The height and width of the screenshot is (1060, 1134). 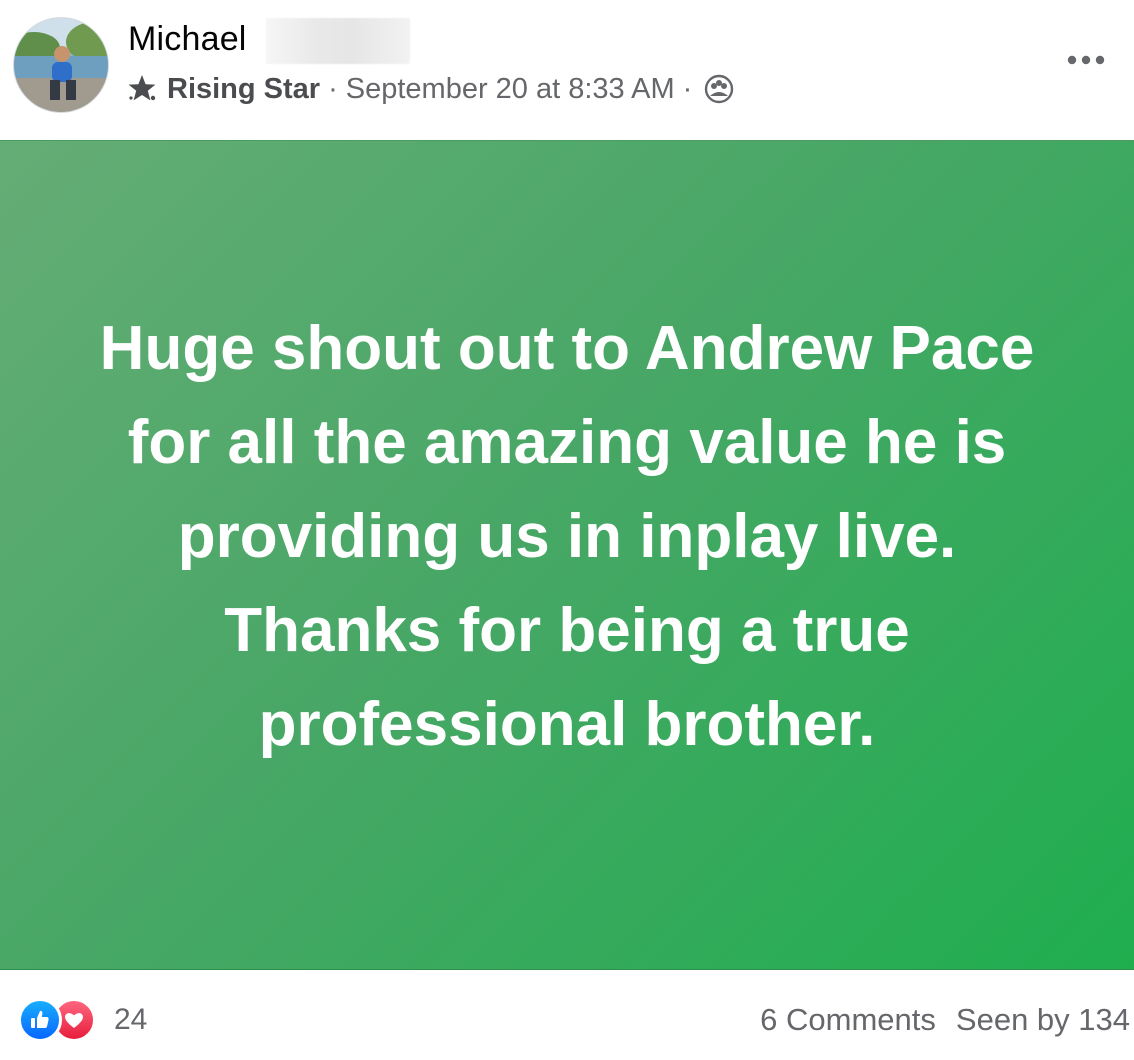 I want to click on more-options-icon, so click(x=1086, y=60).